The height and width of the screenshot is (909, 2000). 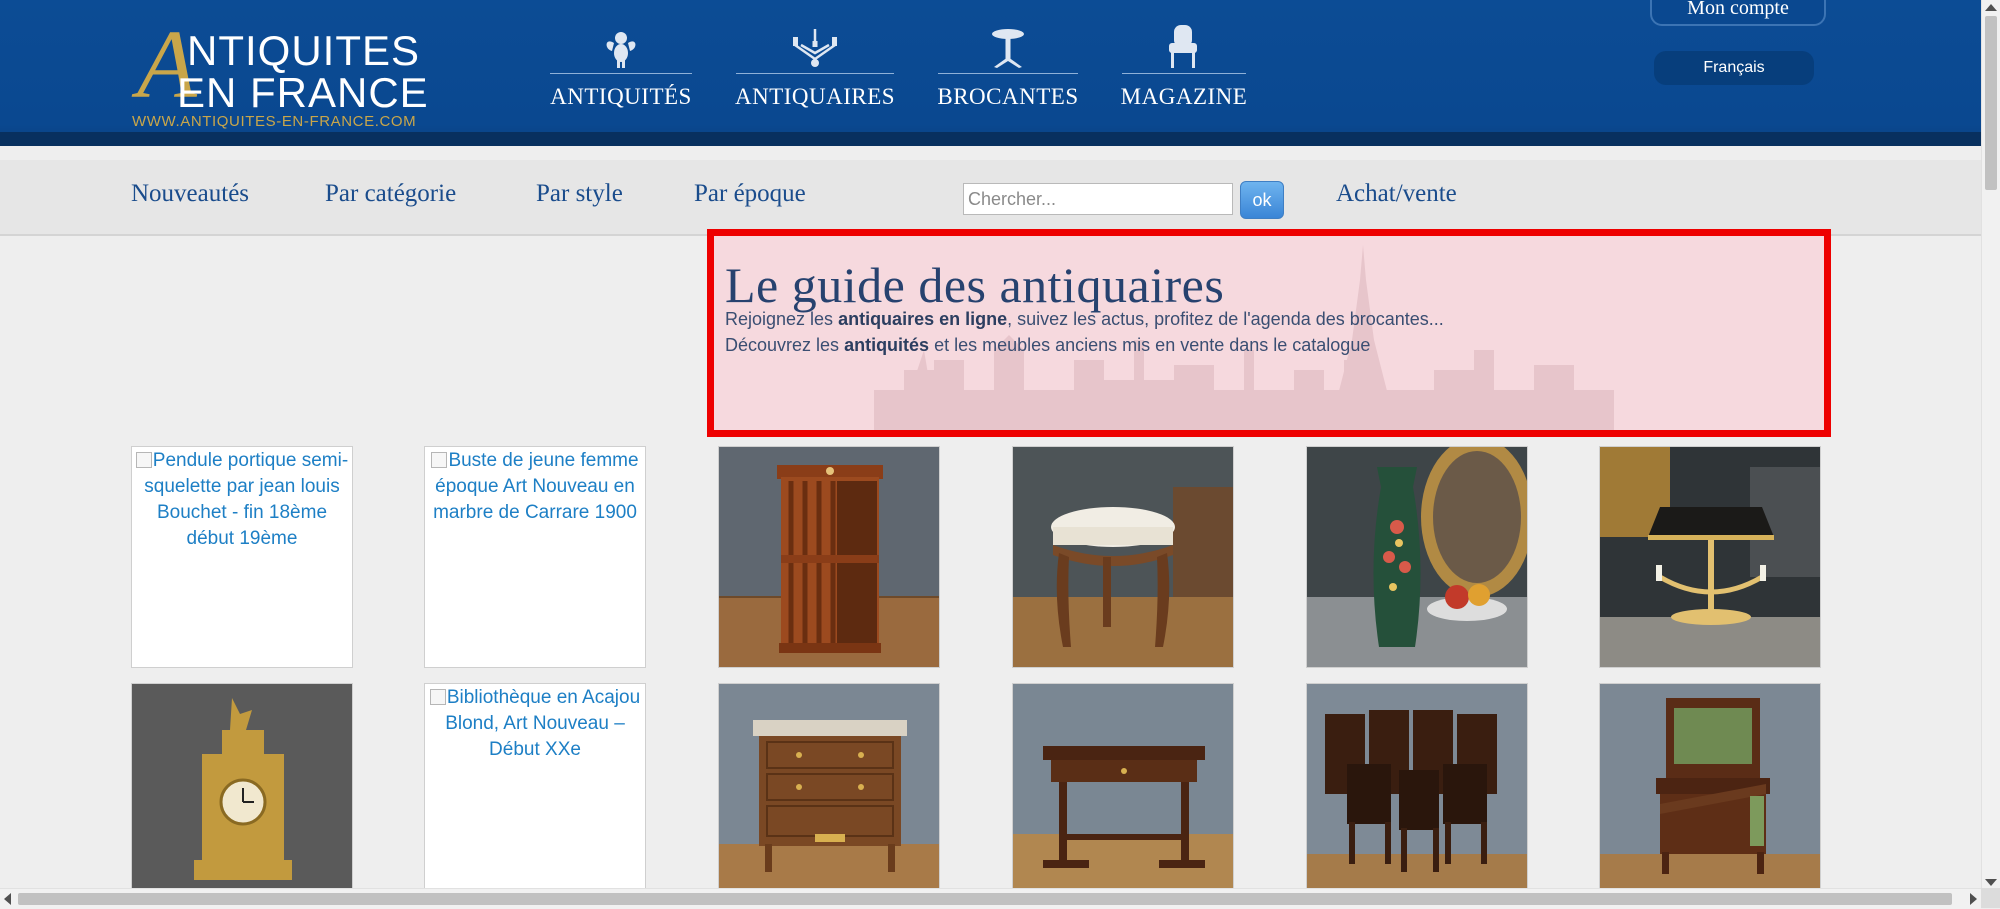 What do you see at coordinates (985, 899) in the screenshot?
I see `horizontal-scroll-thumb` at bounding box center [985, 899].